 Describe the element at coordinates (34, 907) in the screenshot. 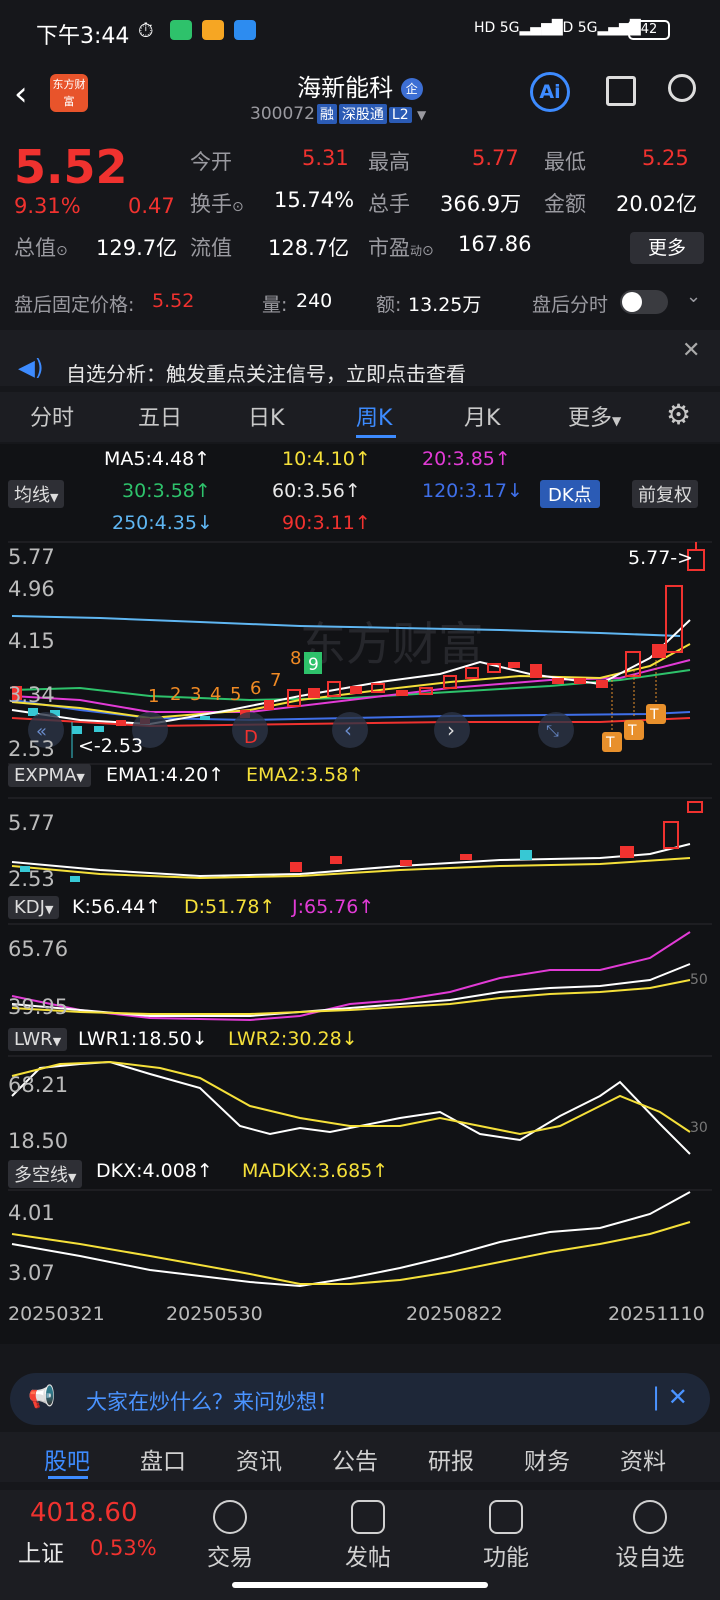

I see `kdj-selector: KDJ▼` at that location.